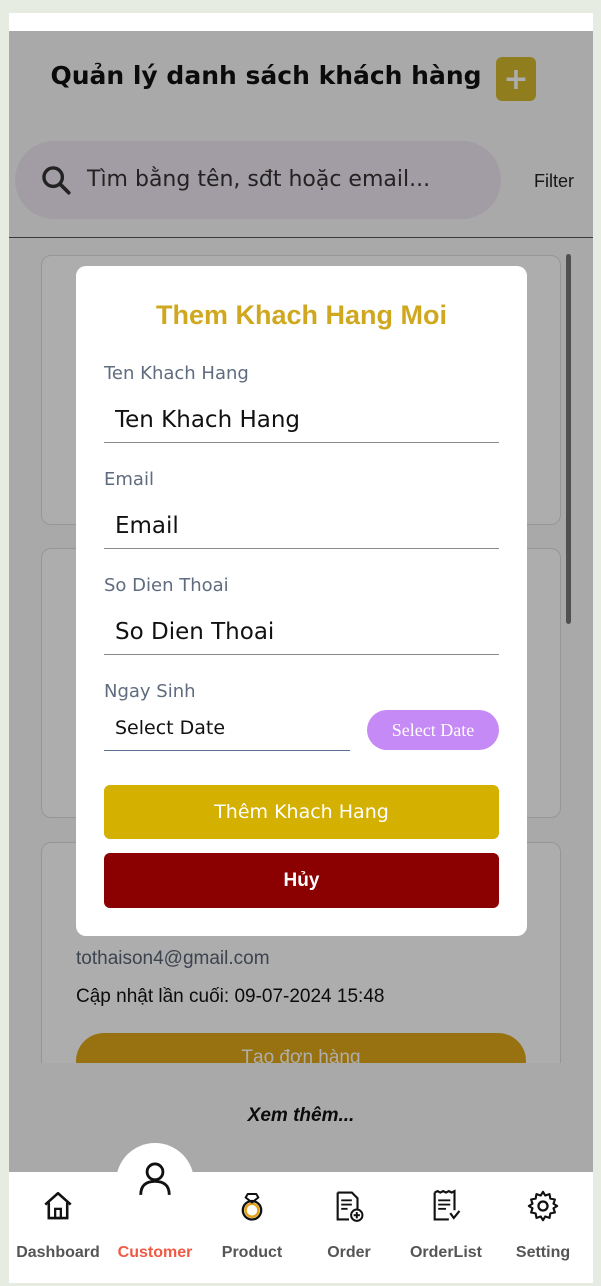  I want to click on active-tab-indicator, so click(155, 1182).